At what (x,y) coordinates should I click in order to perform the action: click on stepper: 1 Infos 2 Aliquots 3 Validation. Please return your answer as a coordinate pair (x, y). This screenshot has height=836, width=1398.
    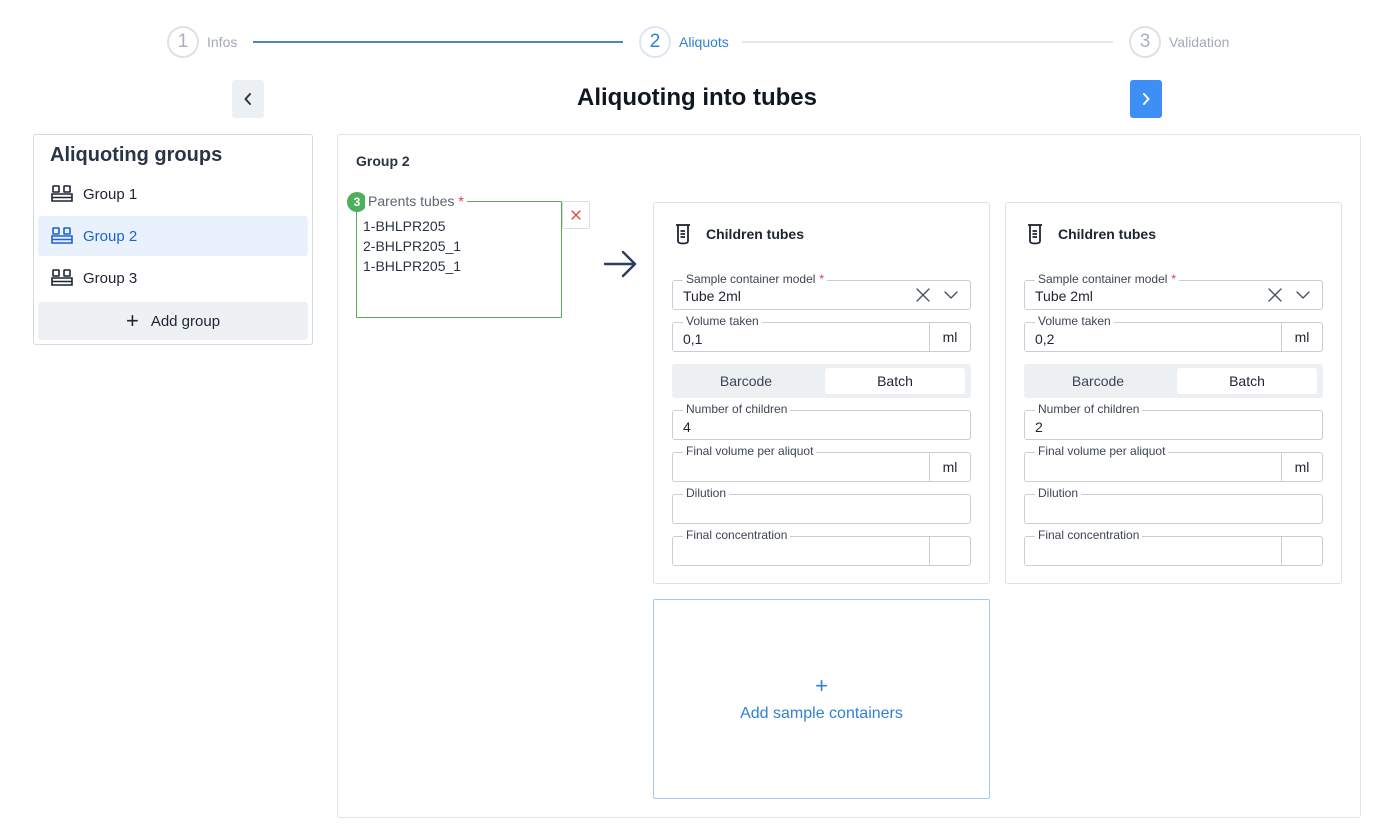
    Looking at the image, I should click on (699, 42).